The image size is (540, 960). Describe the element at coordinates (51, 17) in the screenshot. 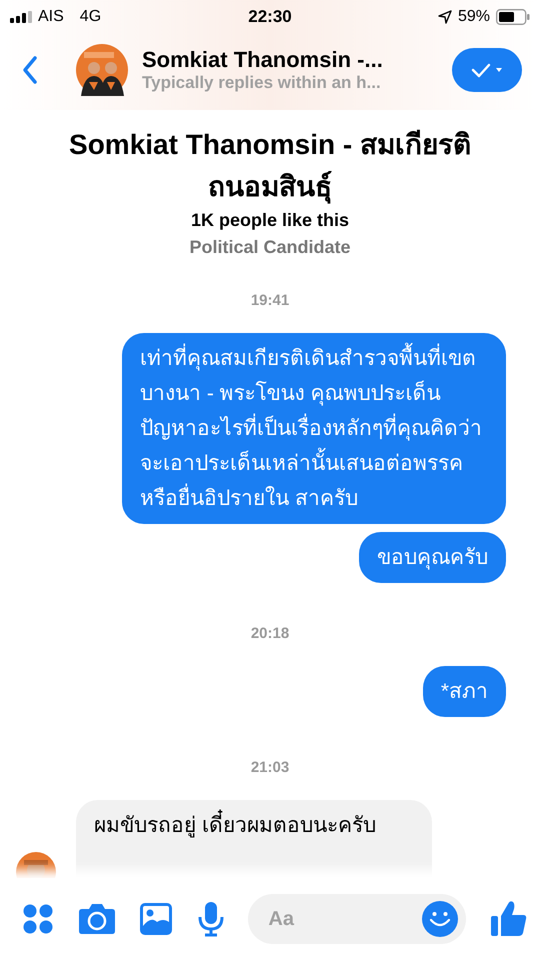

I see `carrier-name: AIS` at that location.